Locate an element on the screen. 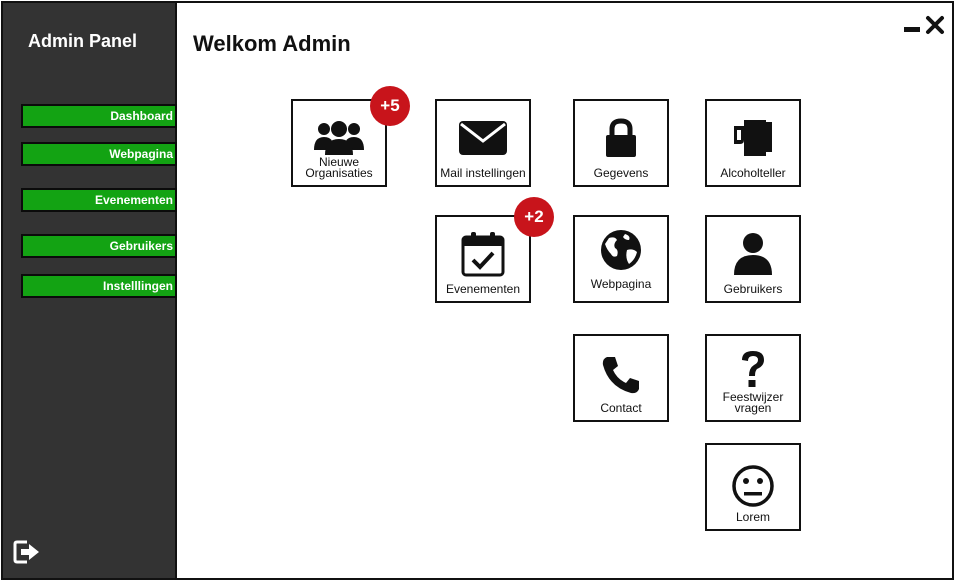 Image resolution: width=957 pixels, height=583 pixels. sidebar-item-evenementen: Evenementen is located at coordinates (99, 200).